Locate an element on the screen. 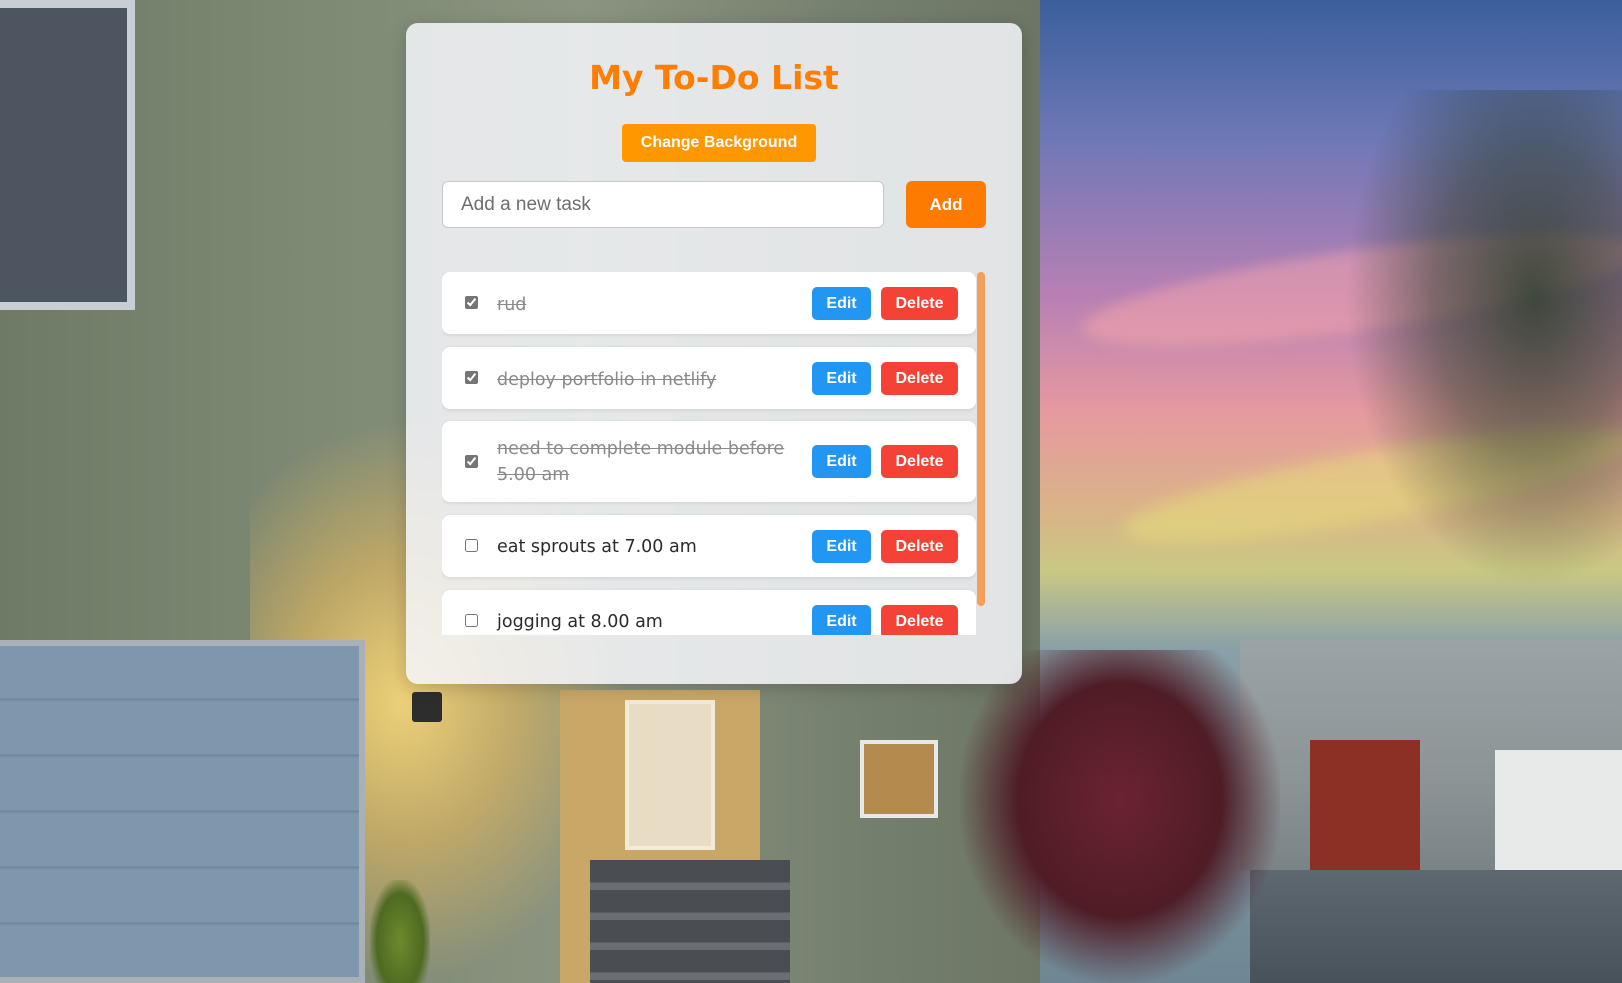 Image resolution: width=1622 pixels, height=983 pixels. task-text: rud is located at coordinates (512, 305).